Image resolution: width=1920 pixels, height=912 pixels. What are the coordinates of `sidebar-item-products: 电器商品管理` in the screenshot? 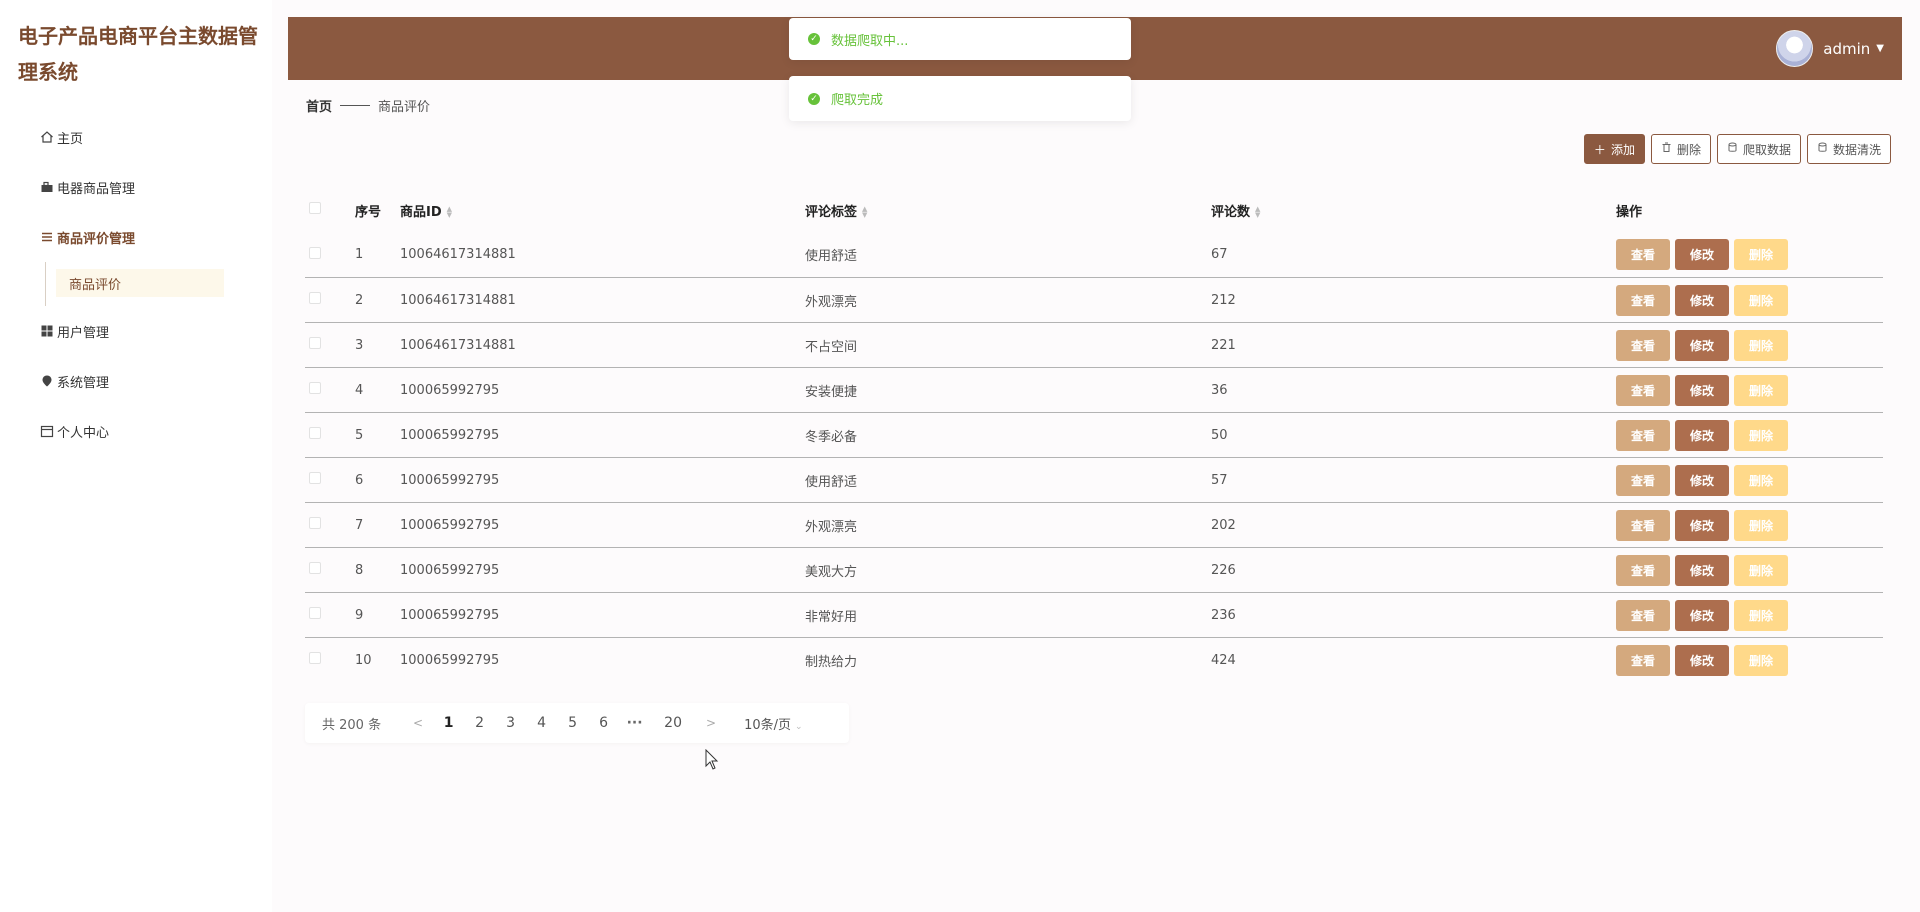 It's located at (136, 187).